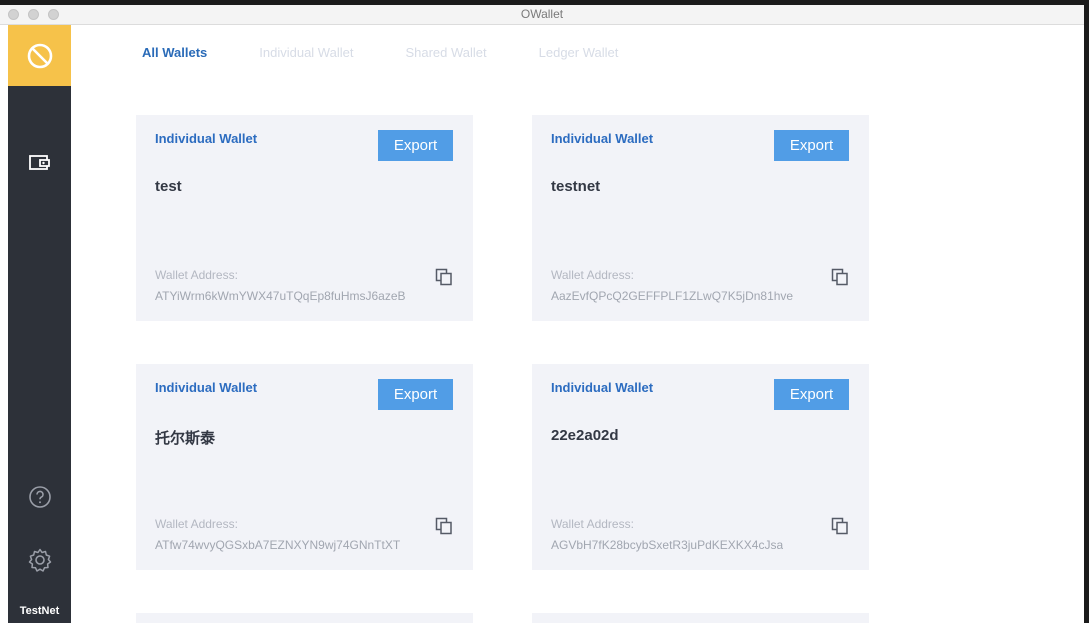  What do you see at coordinates (185, 438) in the screenshot?
I see `wallet-name: 托尔斯泰` at bounding box center [185, 438].